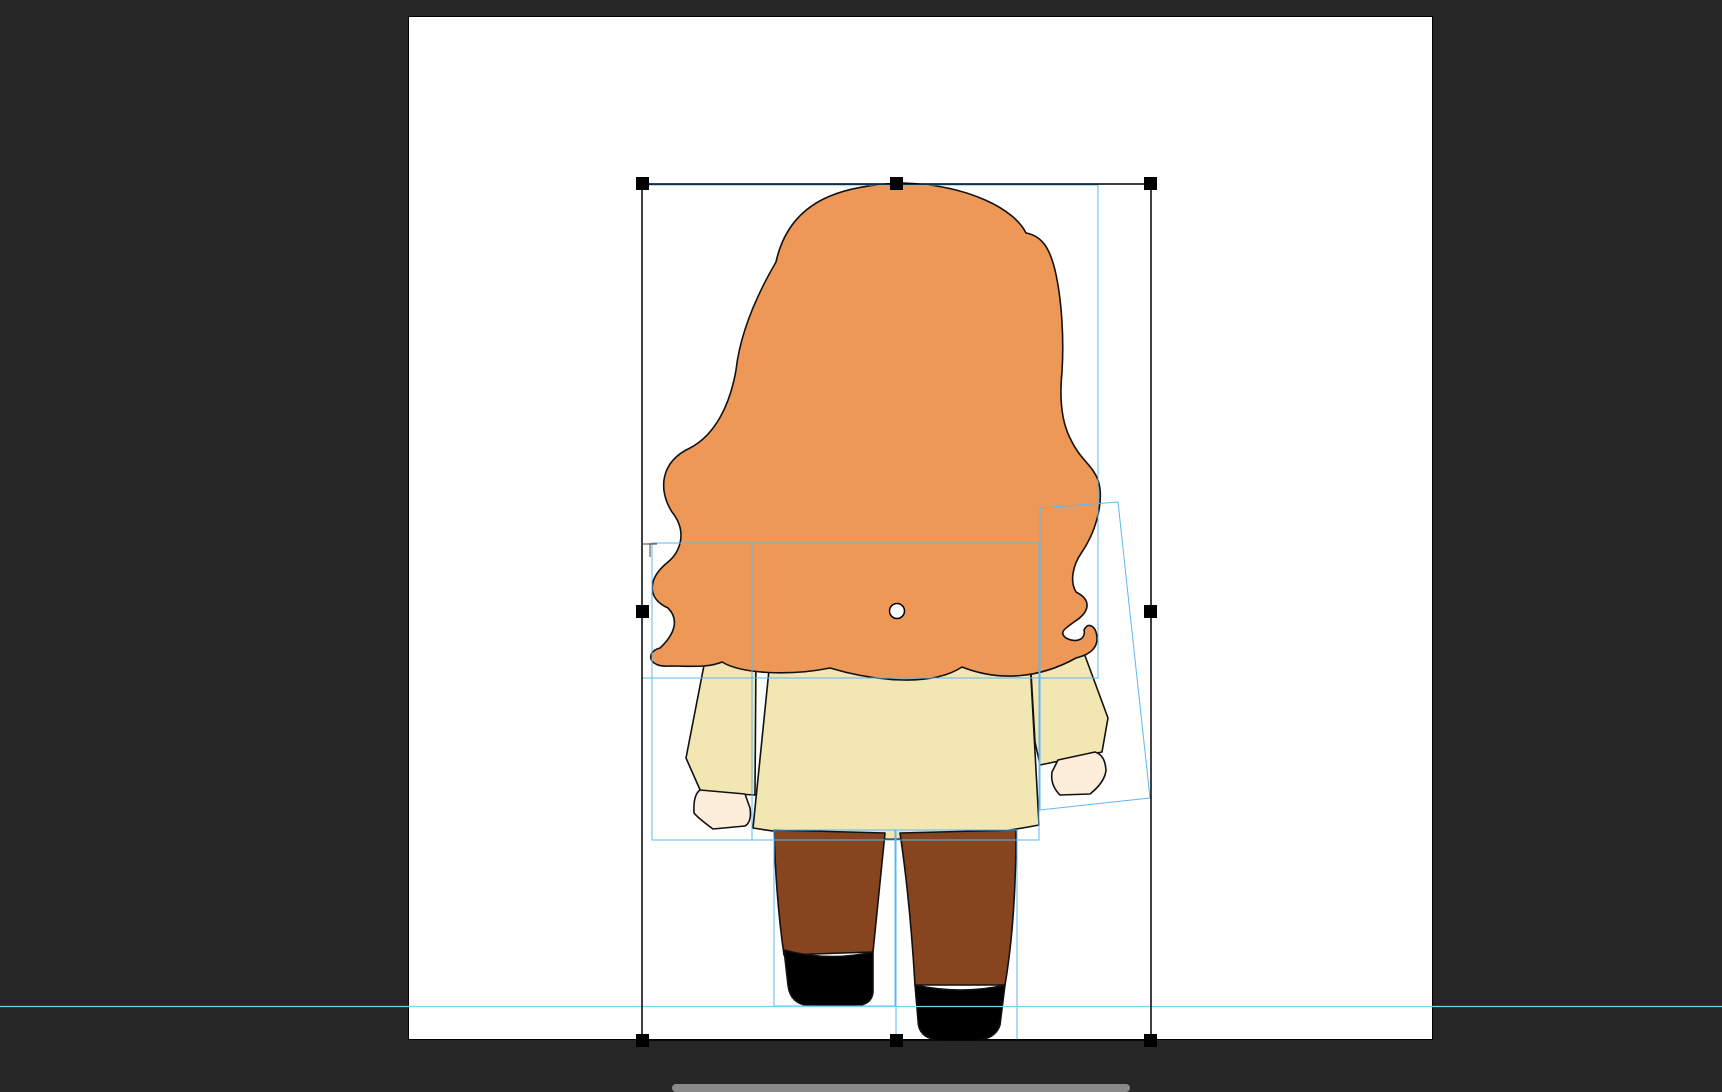  I want to click on right-leg, so click(958, 907).